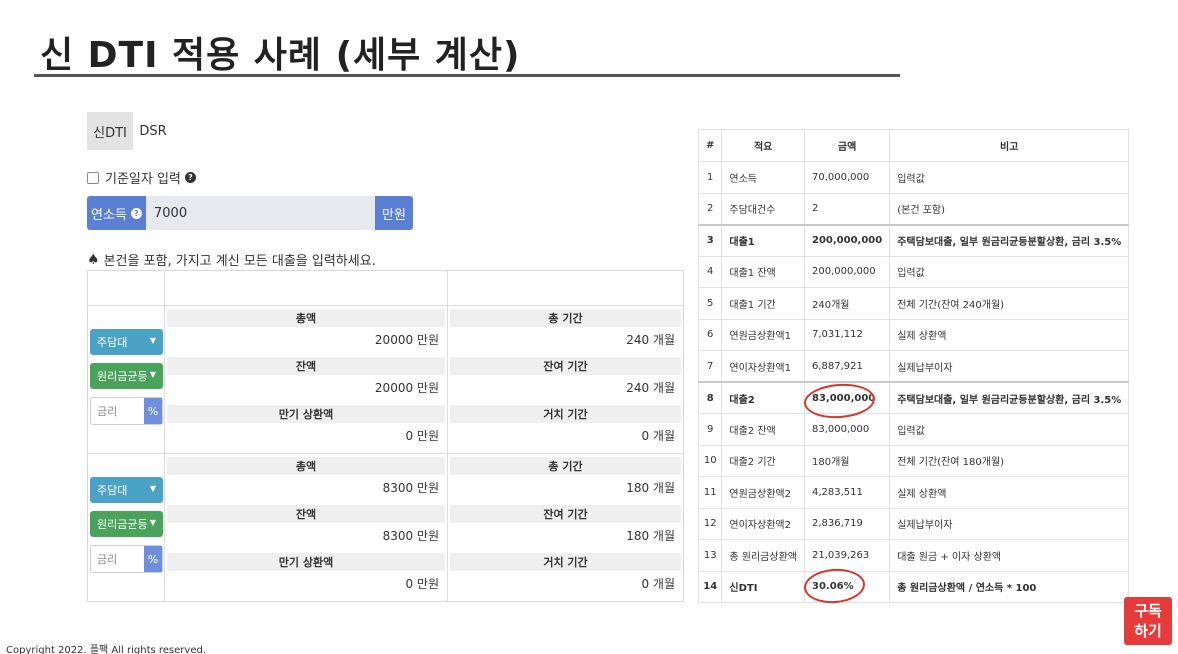  Describe the element at coordinates (1009, 240) in the screenshot. I see `remark-cell: 주택담보대출, 일부 원금리균등분할상환, 금리 3.5%` at that location.